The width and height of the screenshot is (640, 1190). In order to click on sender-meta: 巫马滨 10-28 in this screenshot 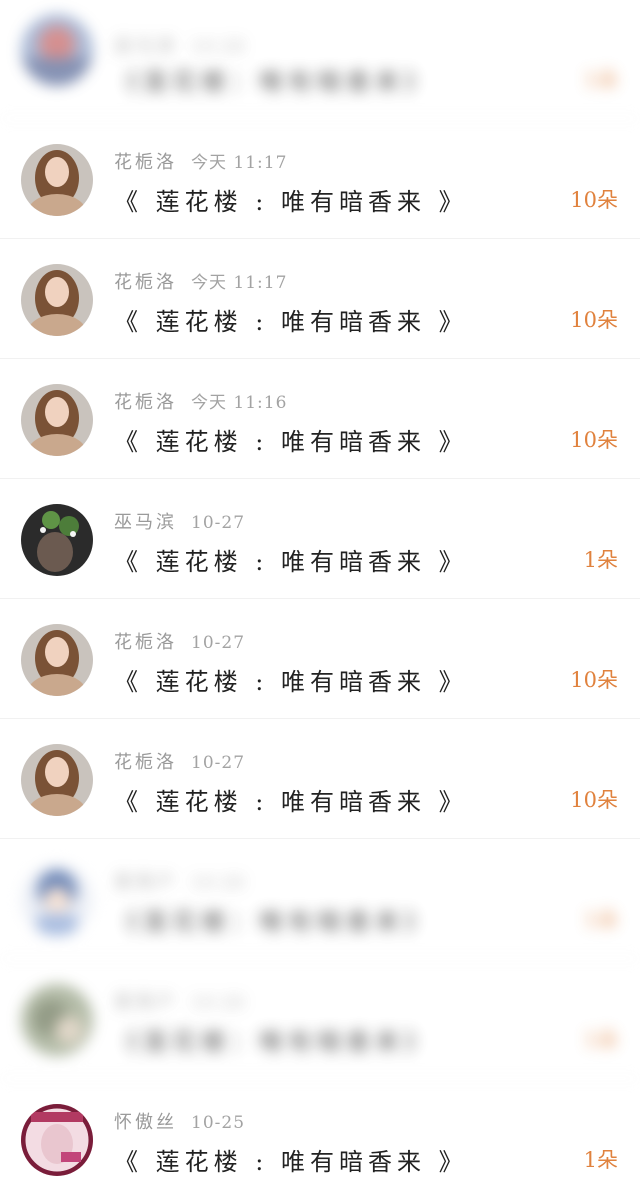, I will do `click(179, 45)`.